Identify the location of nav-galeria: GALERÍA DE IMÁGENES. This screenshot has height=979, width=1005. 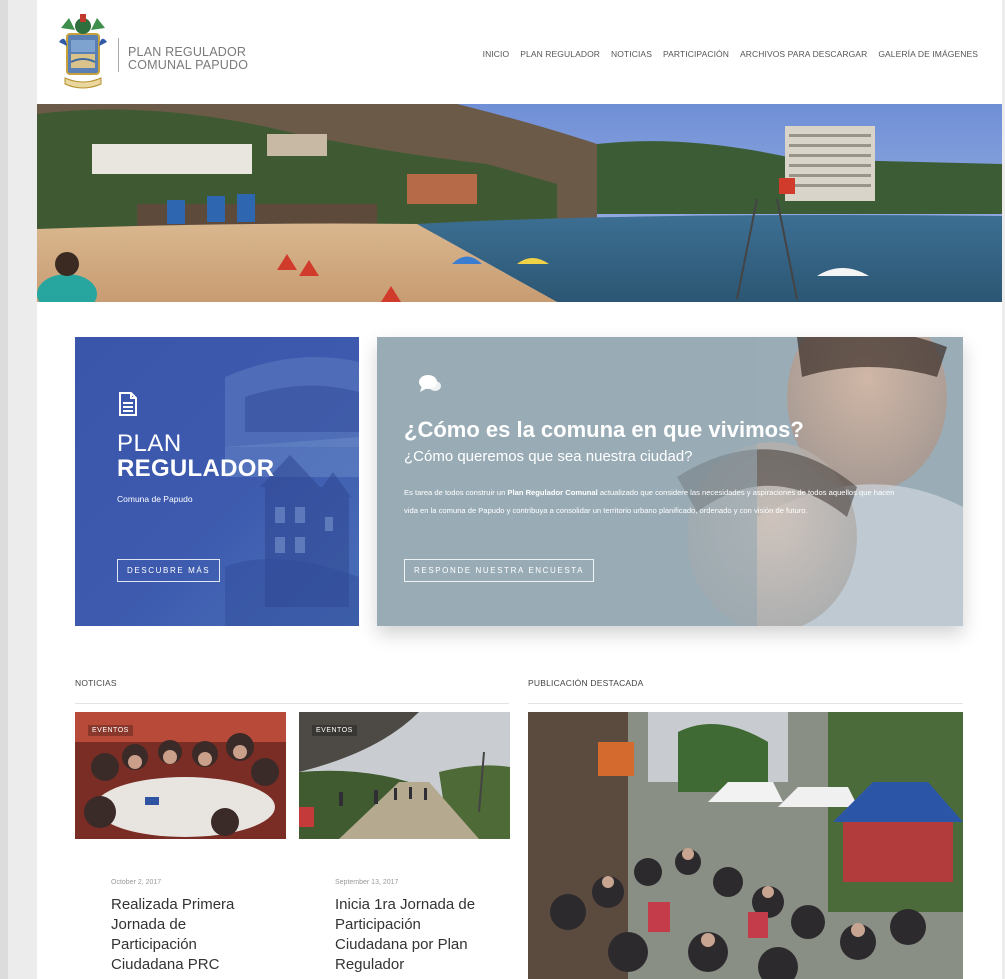
(928, 54).